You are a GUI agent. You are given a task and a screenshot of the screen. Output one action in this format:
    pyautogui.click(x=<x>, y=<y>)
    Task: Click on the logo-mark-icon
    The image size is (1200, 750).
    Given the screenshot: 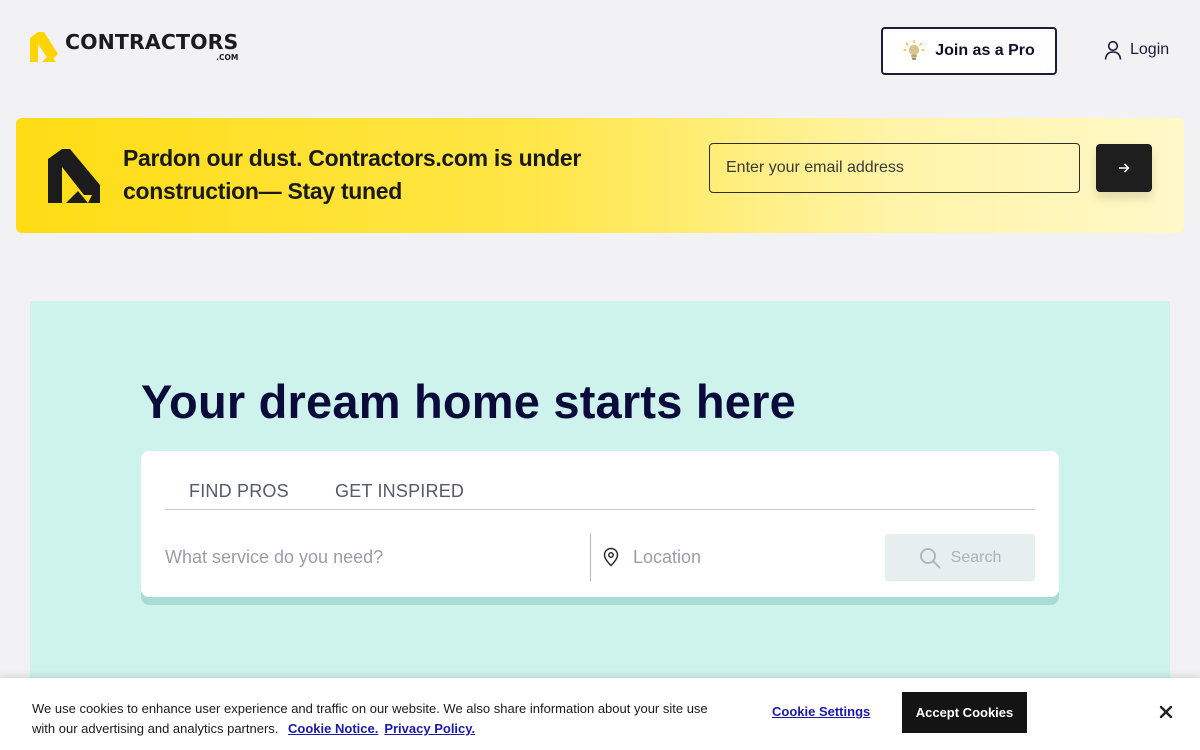 What is the action you would take?
    pyautogui.click(x=44, y=47)
    